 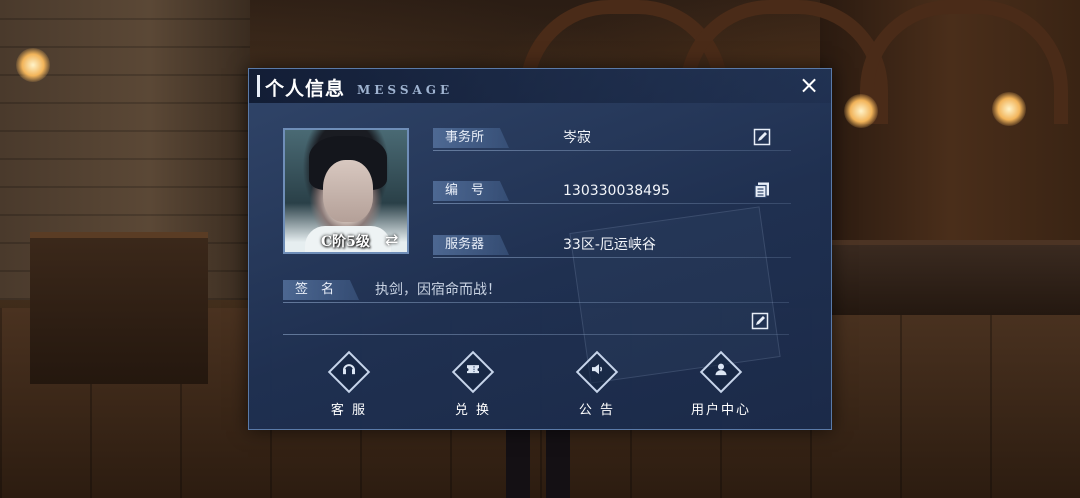 I want to click on field-value: 岑寂, so click(x=577, y=138).